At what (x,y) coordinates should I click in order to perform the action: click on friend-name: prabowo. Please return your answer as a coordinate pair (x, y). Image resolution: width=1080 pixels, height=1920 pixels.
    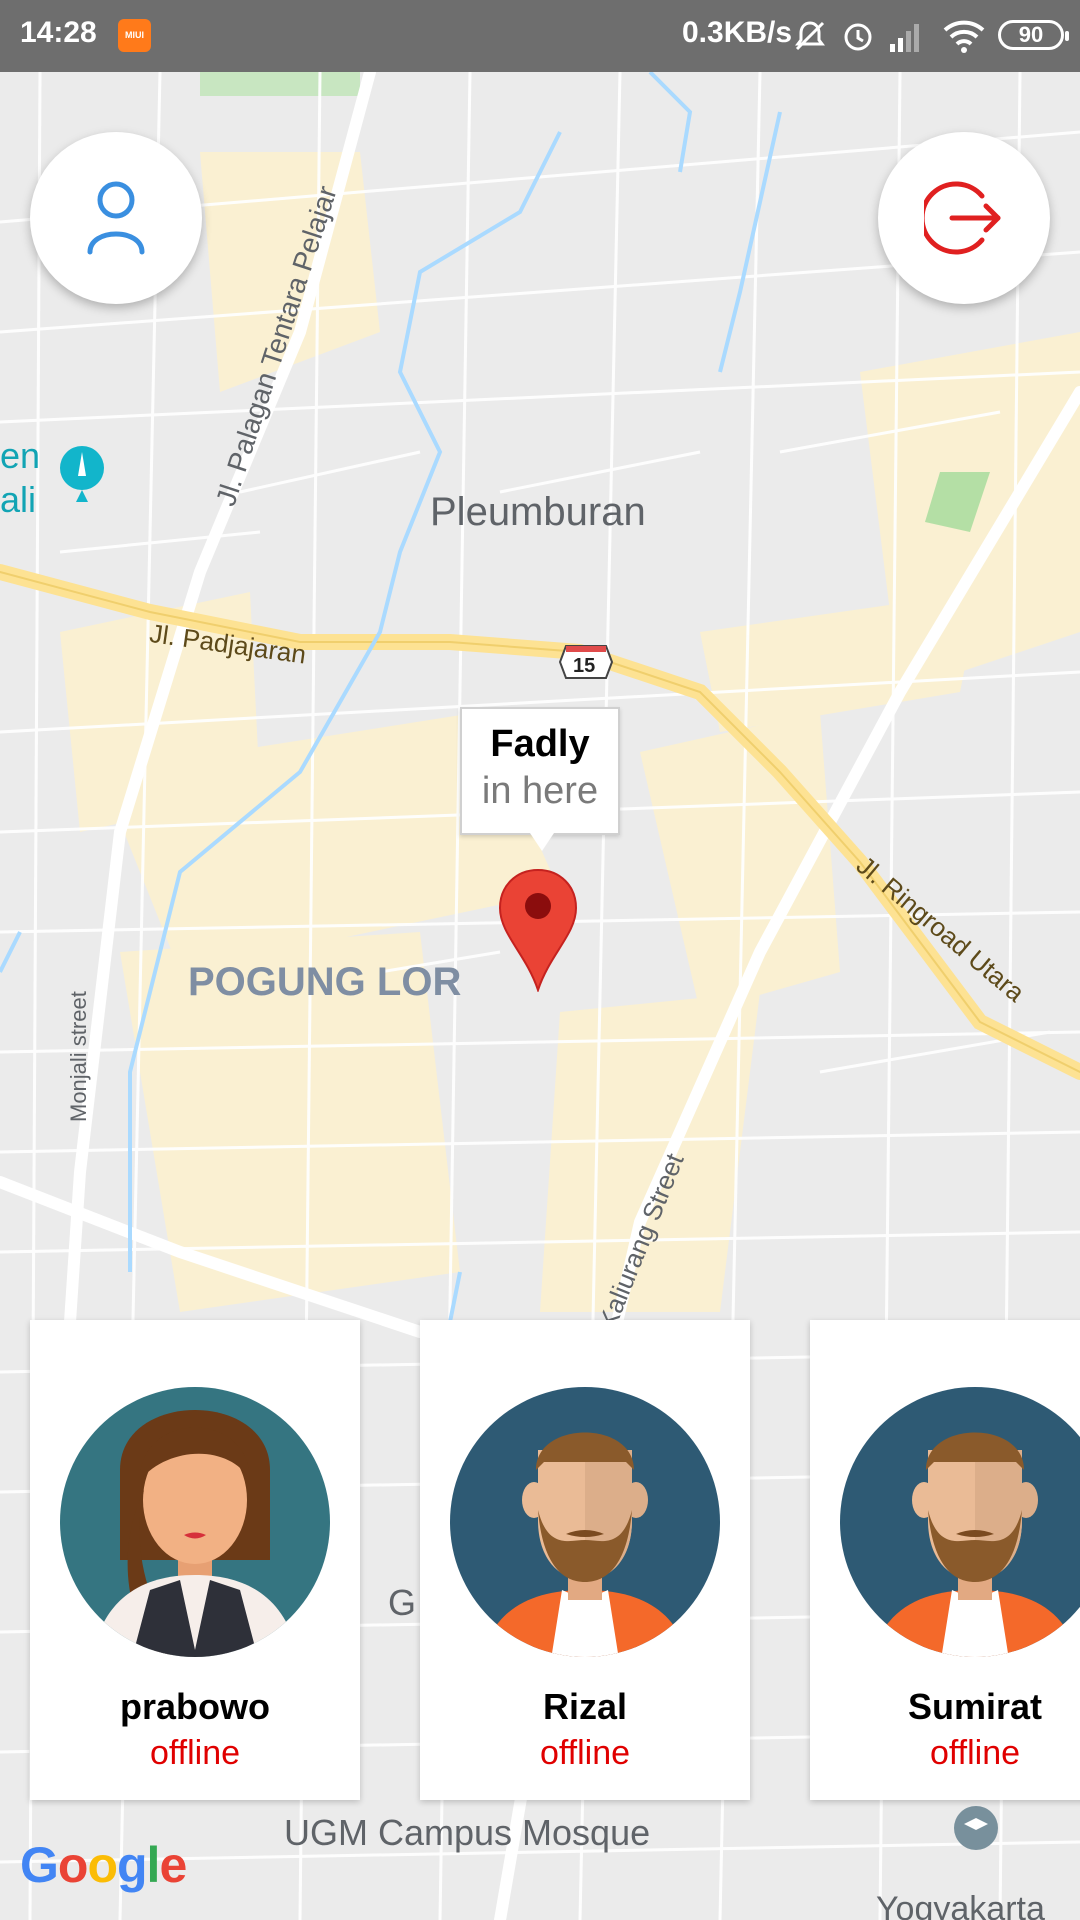
    Looking at the image, I should click on (195, 1706).